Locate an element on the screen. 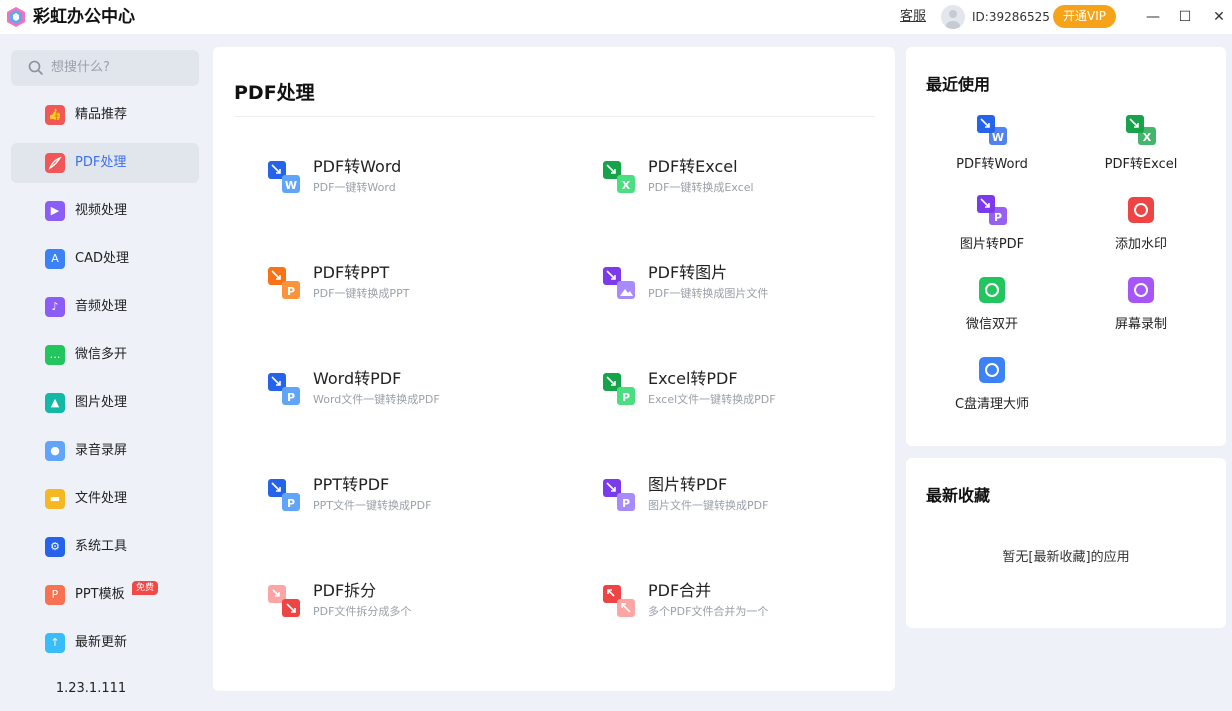 The height and width of the screenshot is (711, 1232). minimize-button: — is located at coordinates (1153, 17).